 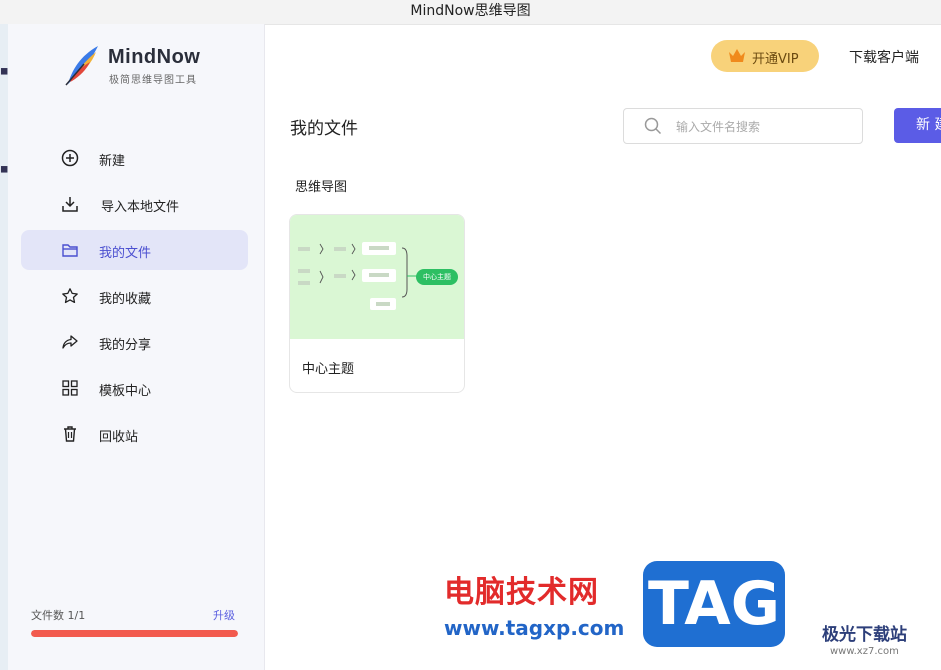 I want to click on sidebar-item-templates: 模板中心, so click(x=134, y=388).